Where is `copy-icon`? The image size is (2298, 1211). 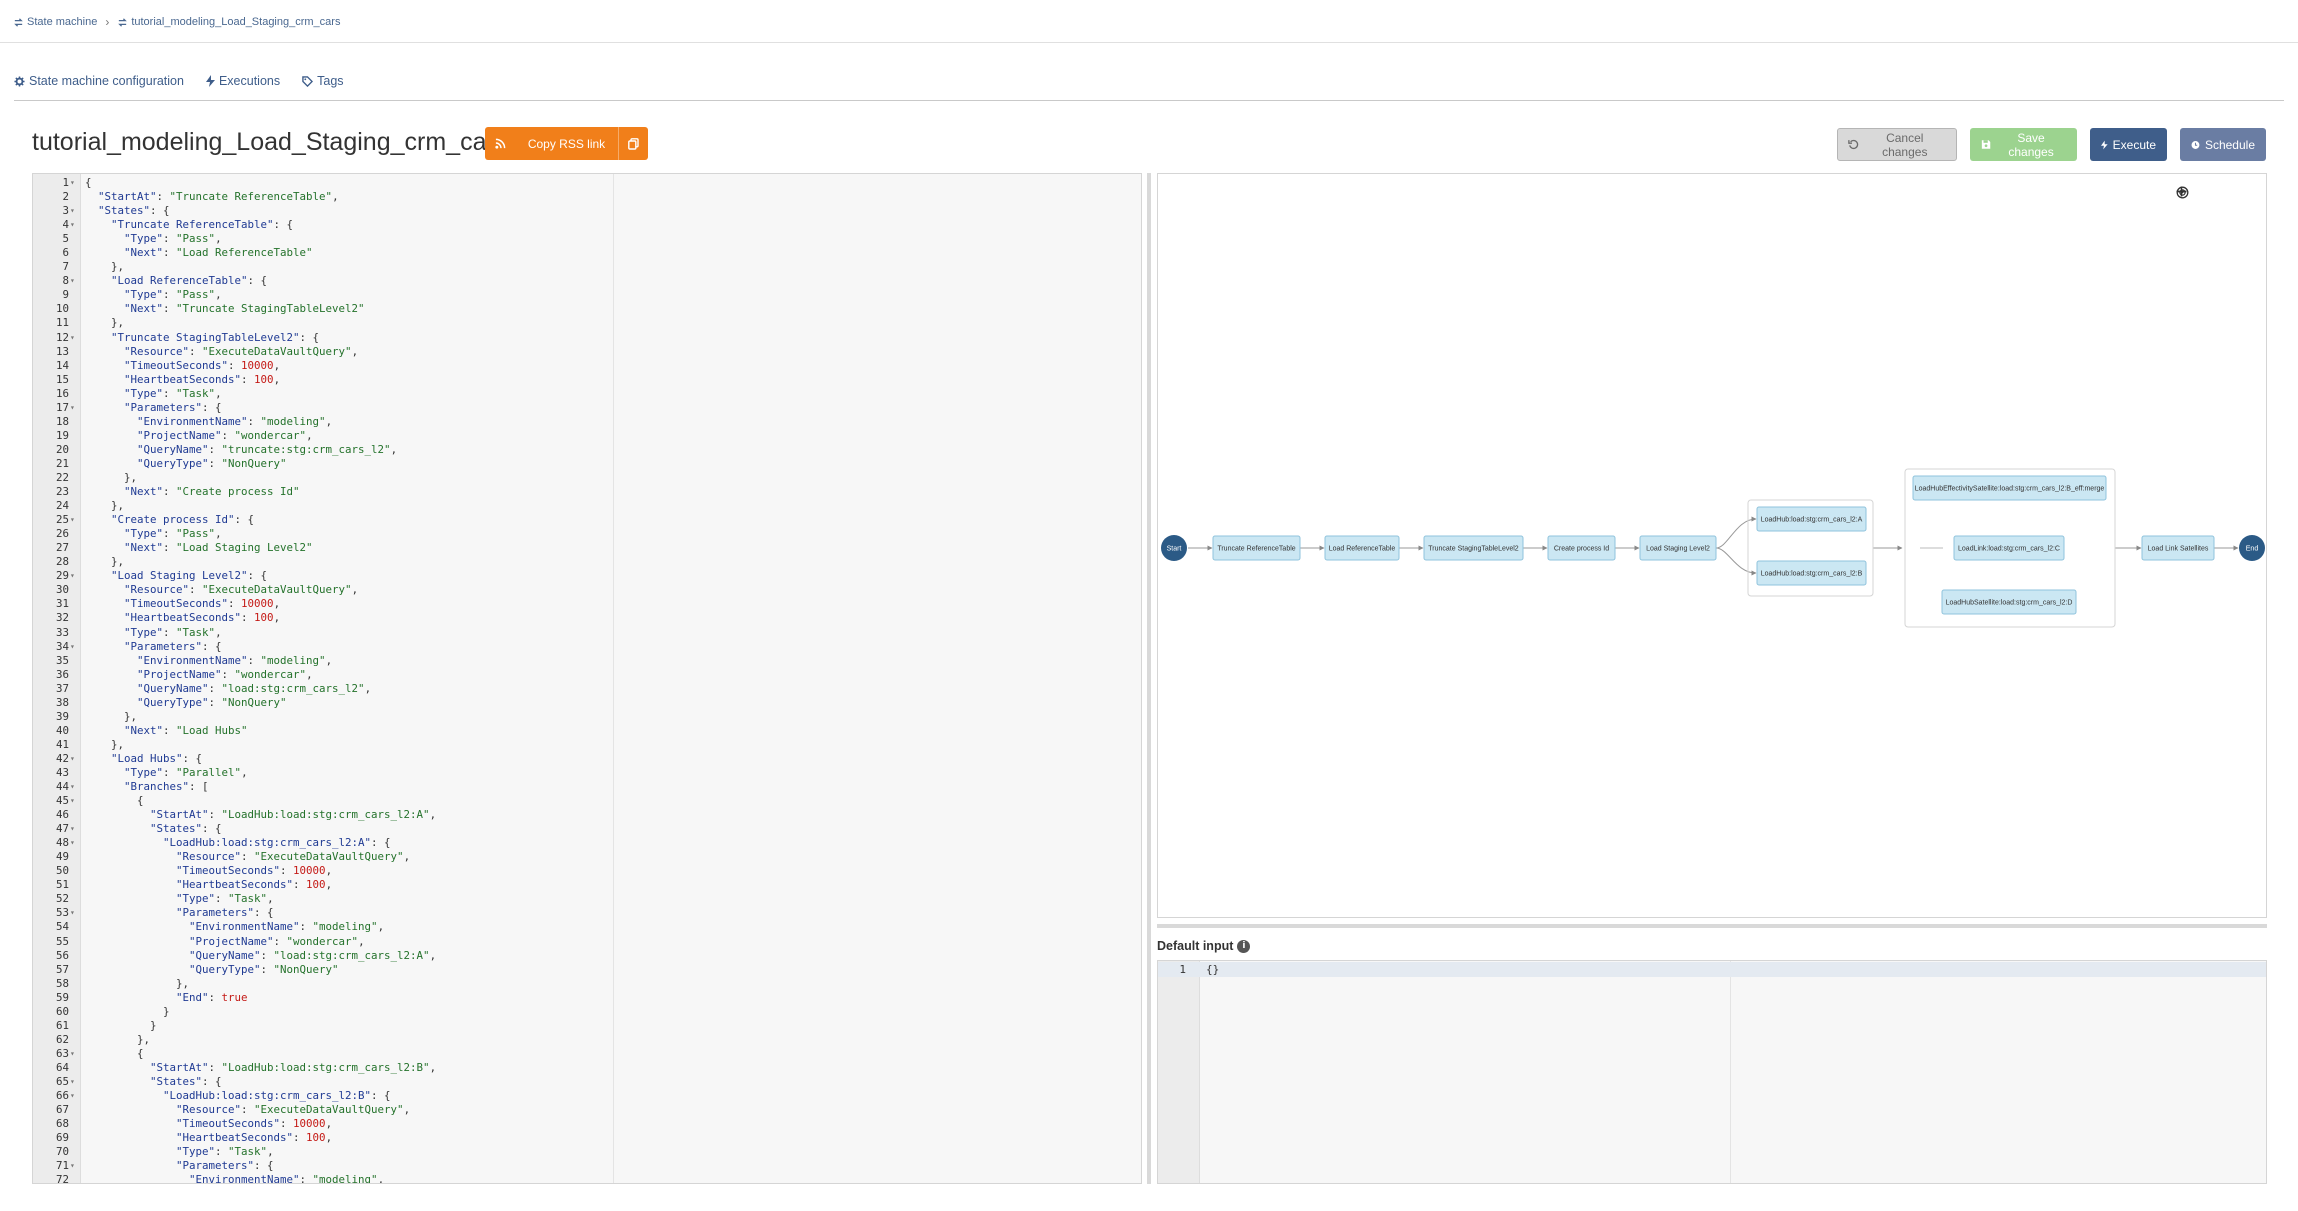 copy-icon is located at coordinates (633, 143).